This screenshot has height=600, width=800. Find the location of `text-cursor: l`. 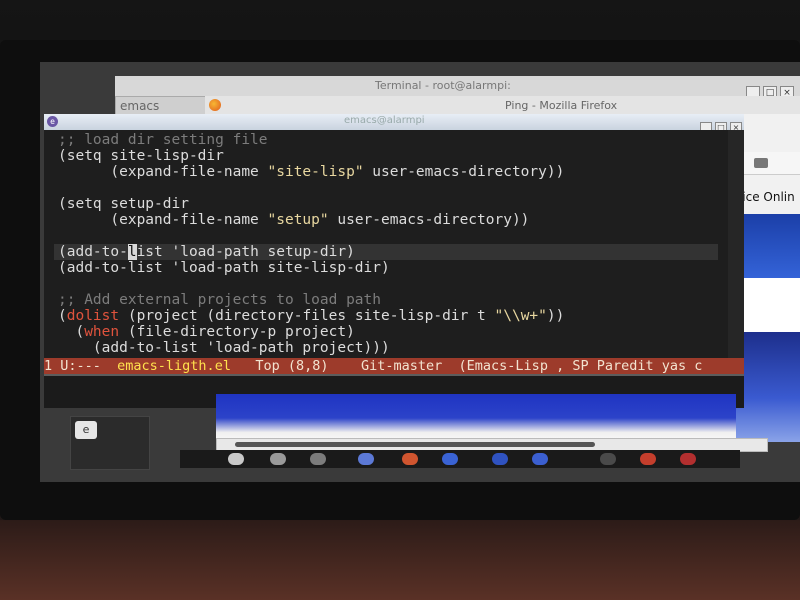

text-cursor: l is located at coordinates (132, 252).